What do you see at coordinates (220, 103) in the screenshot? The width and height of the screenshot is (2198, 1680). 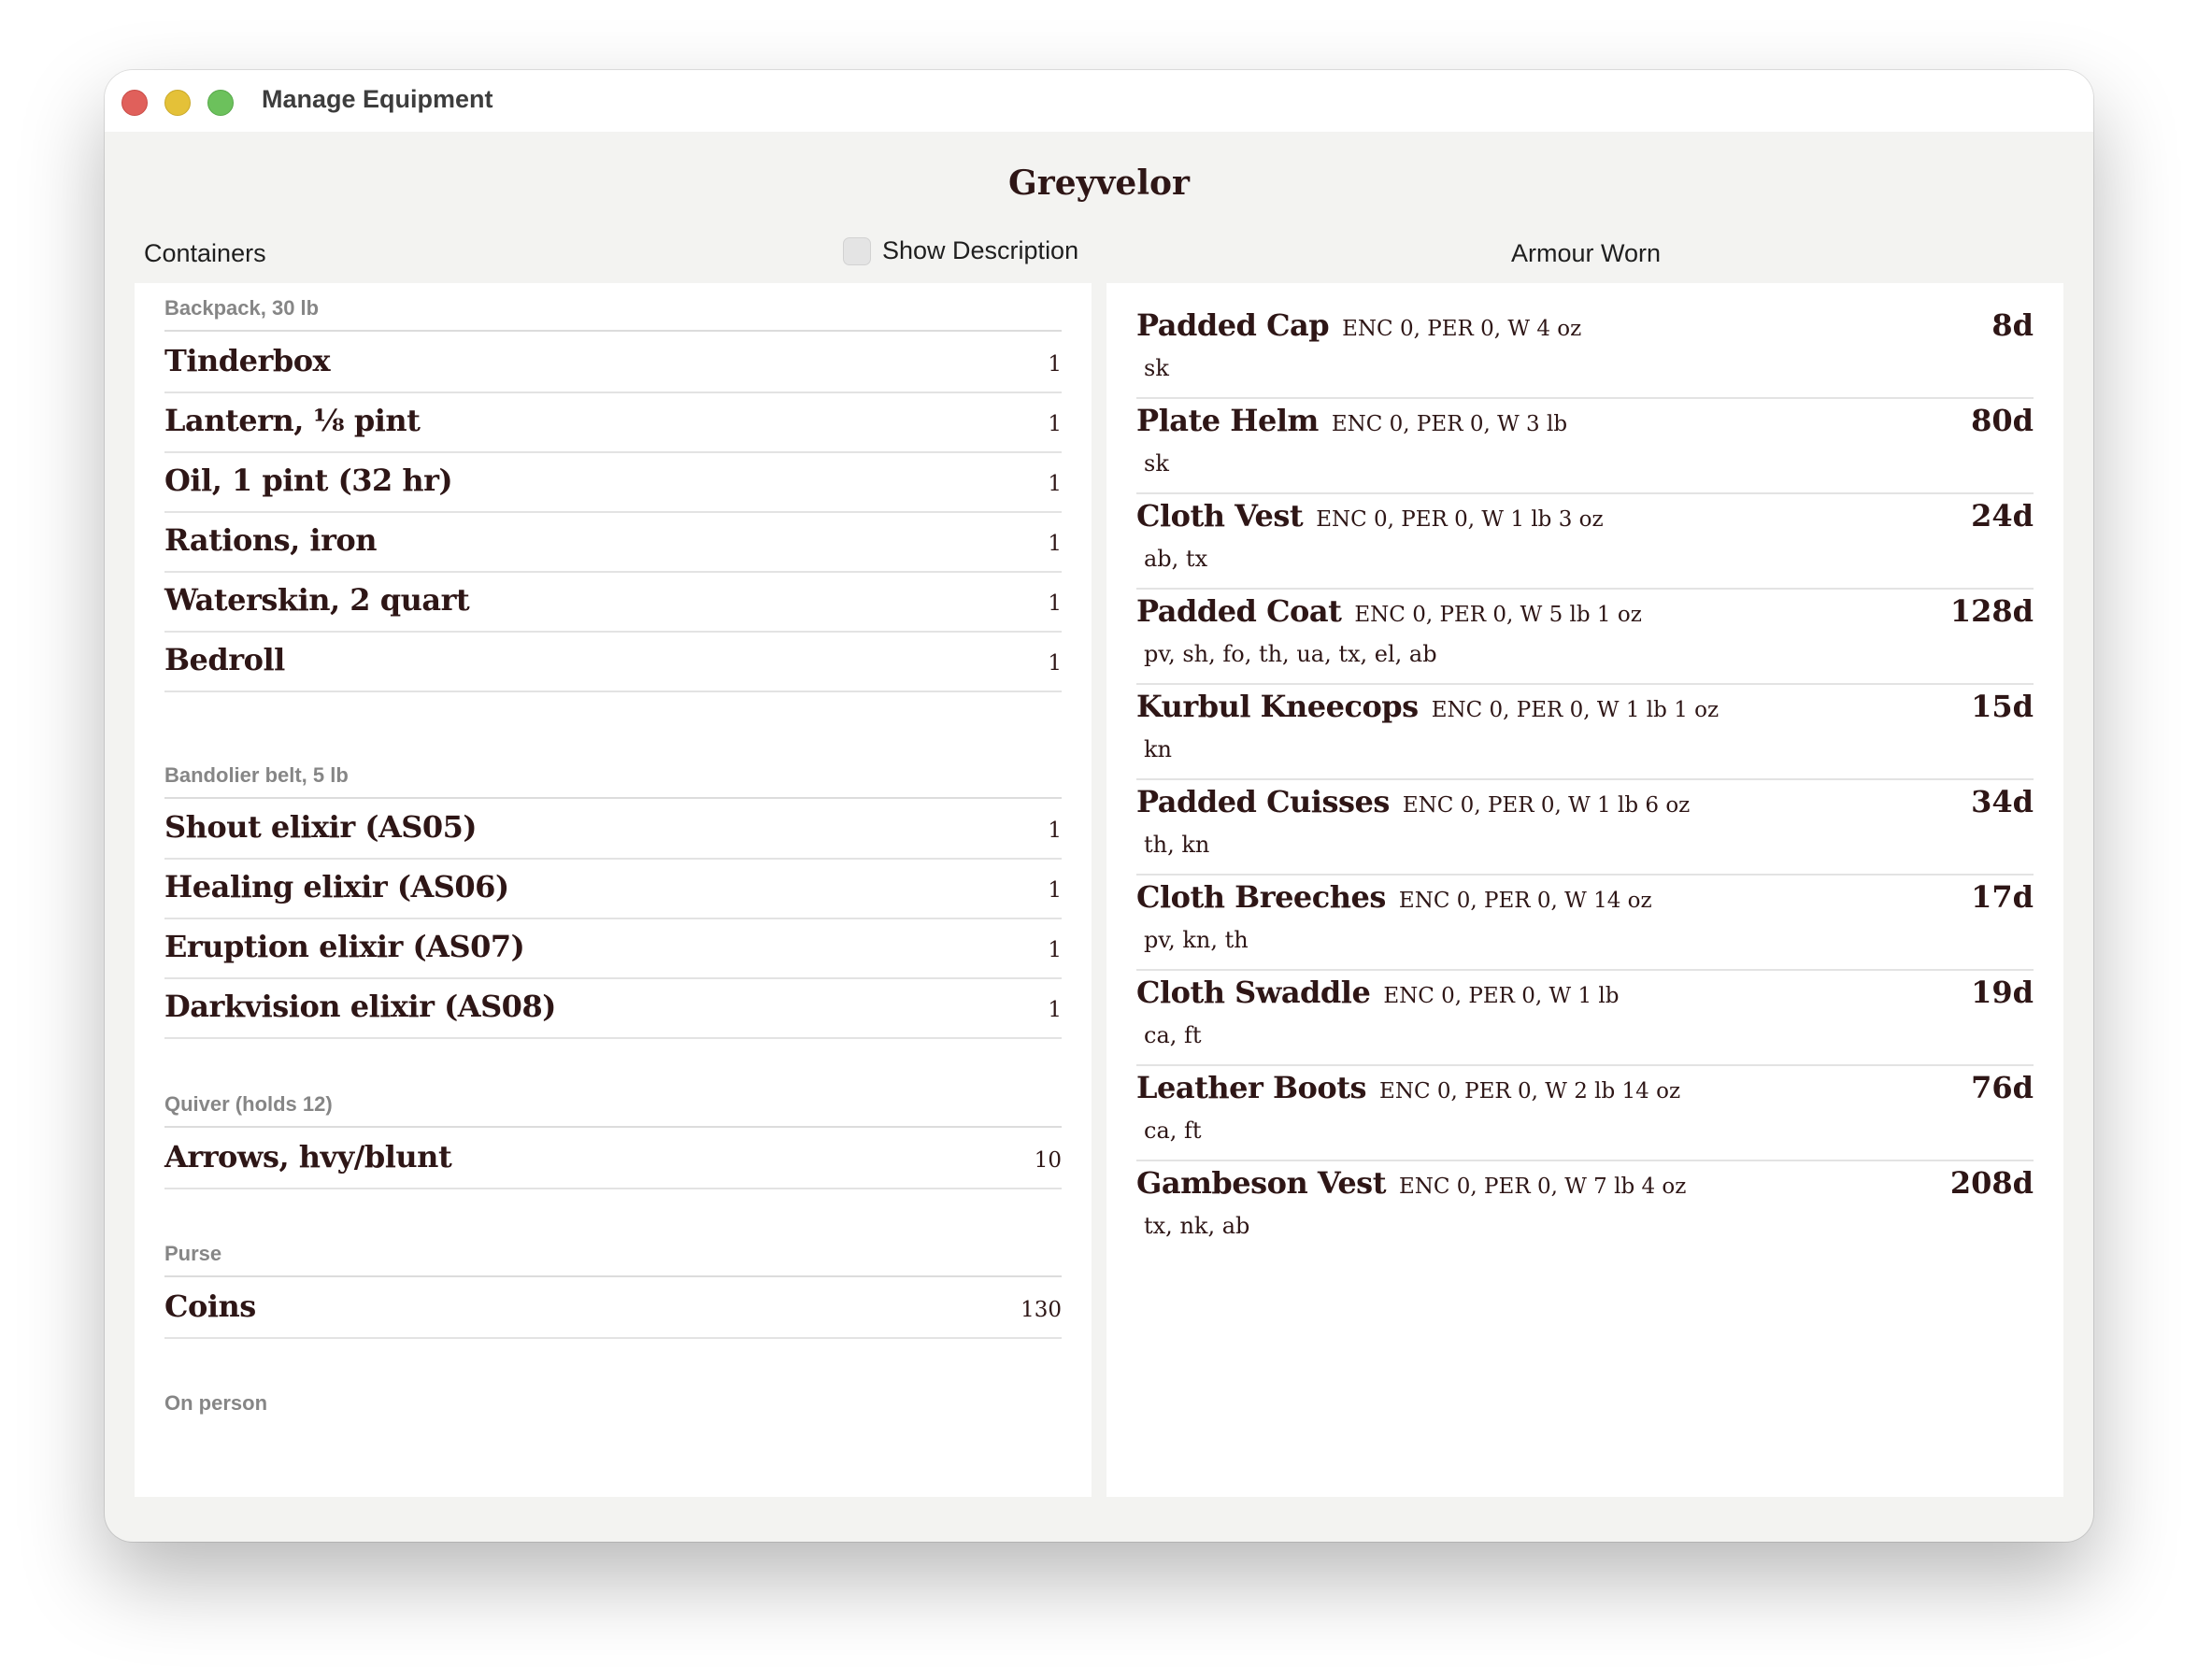 I see `zoom-window-button` at bounding box center [220, 103].